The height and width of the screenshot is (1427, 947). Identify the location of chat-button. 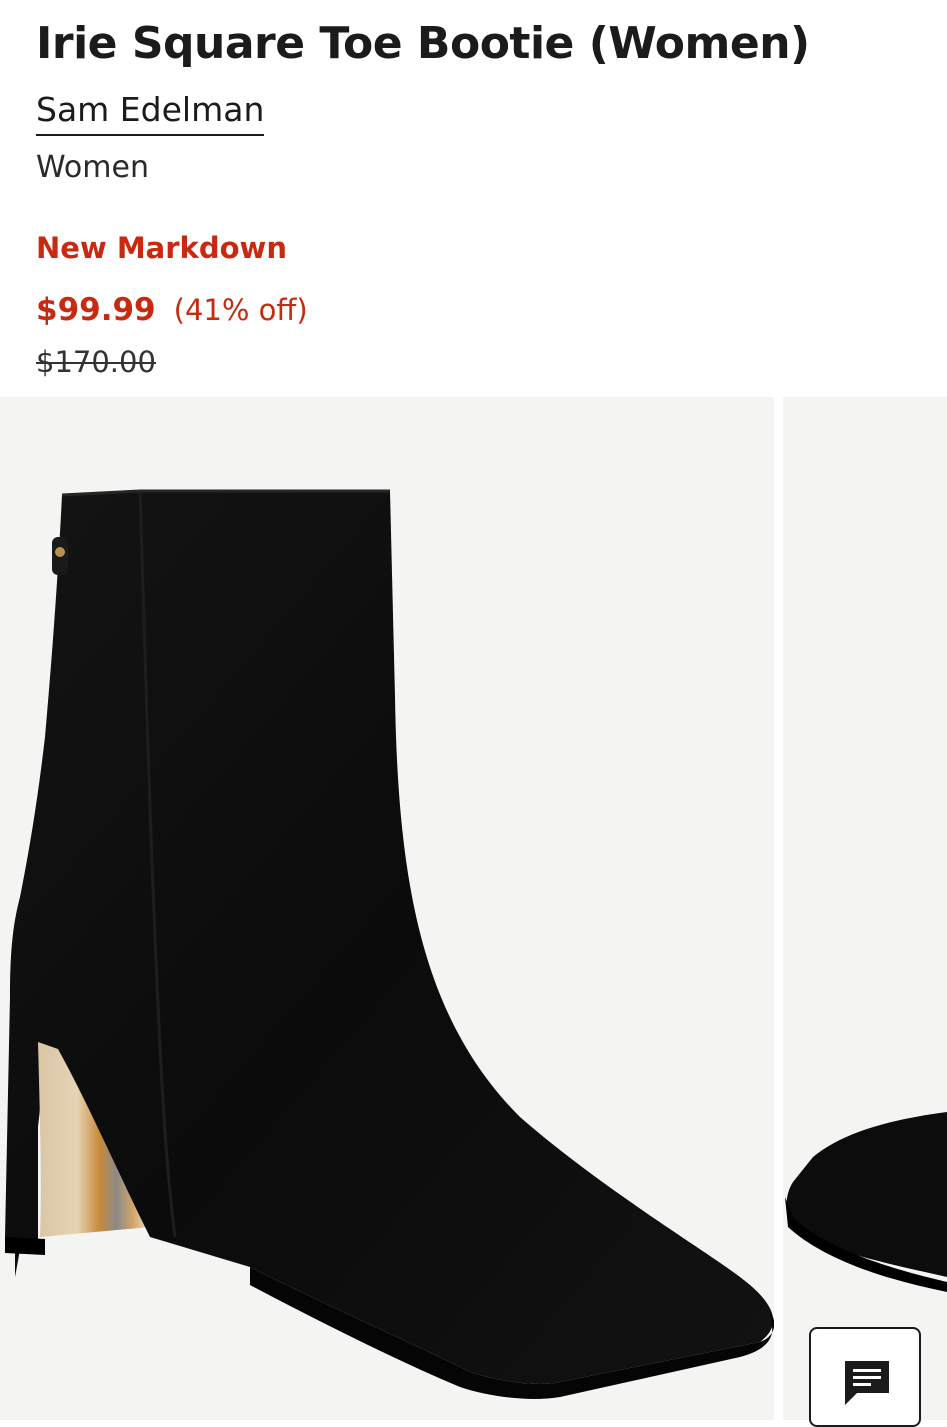
(865, 1377).